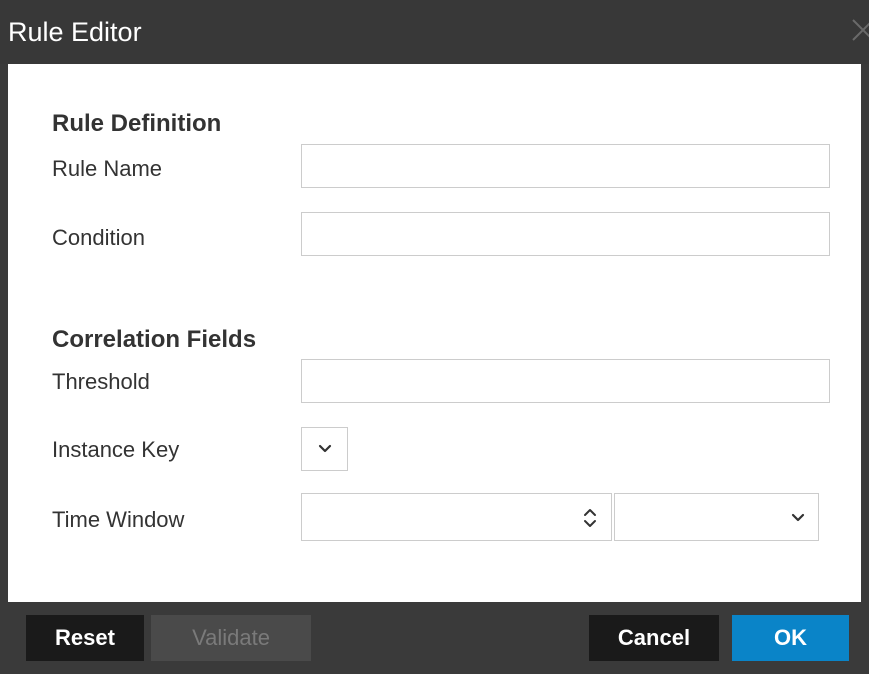 Image resolution: width=869 pixels, height=674 pixels. Describe the element at coordinates (434, 32) in the screenshot. I see `title-bar: Rule Editor` at that location.